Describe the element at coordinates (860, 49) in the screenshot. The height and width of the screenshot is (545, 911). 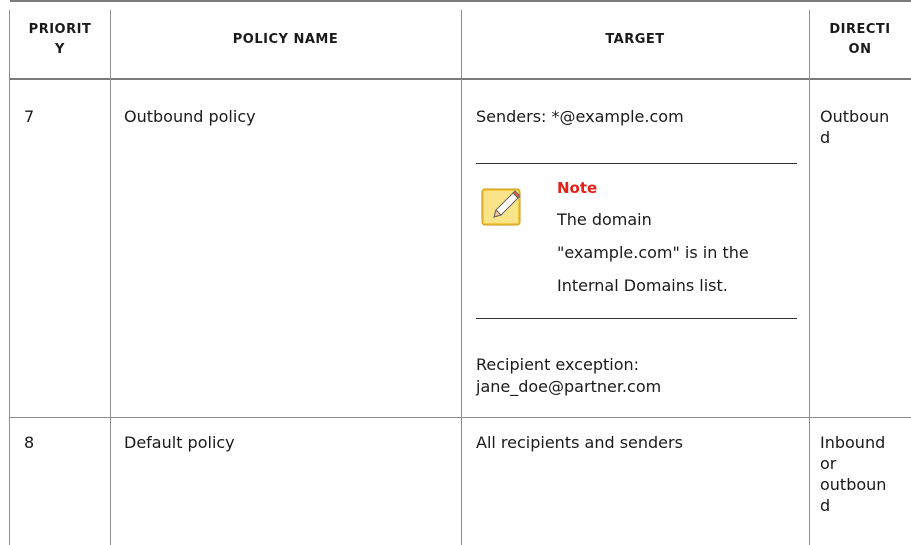
I see `header-direction-line2: ON` at that location.